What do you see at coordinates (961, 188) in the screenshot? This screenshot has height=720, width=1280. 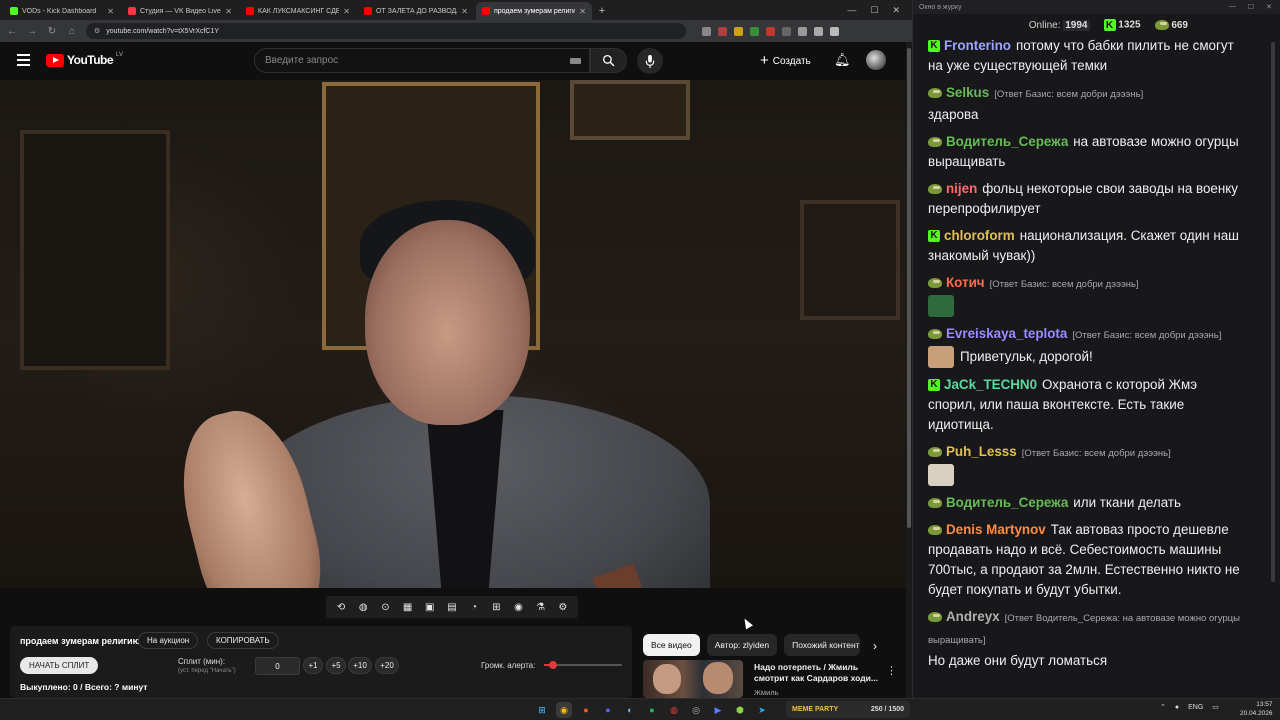 I see `chat-username: nijen` at bounding box center [961, 188].